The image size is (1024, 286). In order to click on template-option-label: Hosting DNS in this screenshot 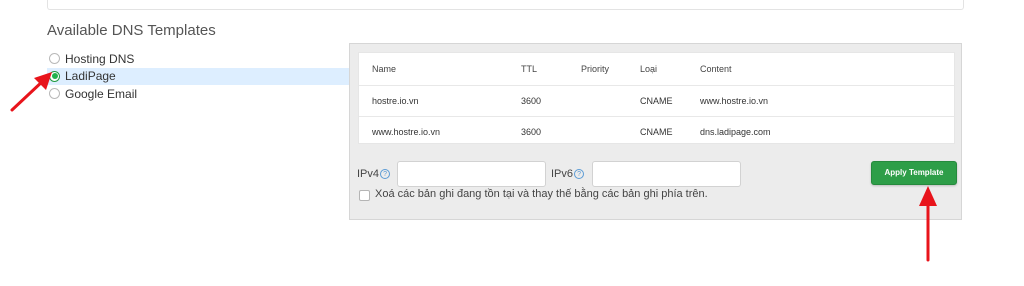, I will do `click(100, 58)`.